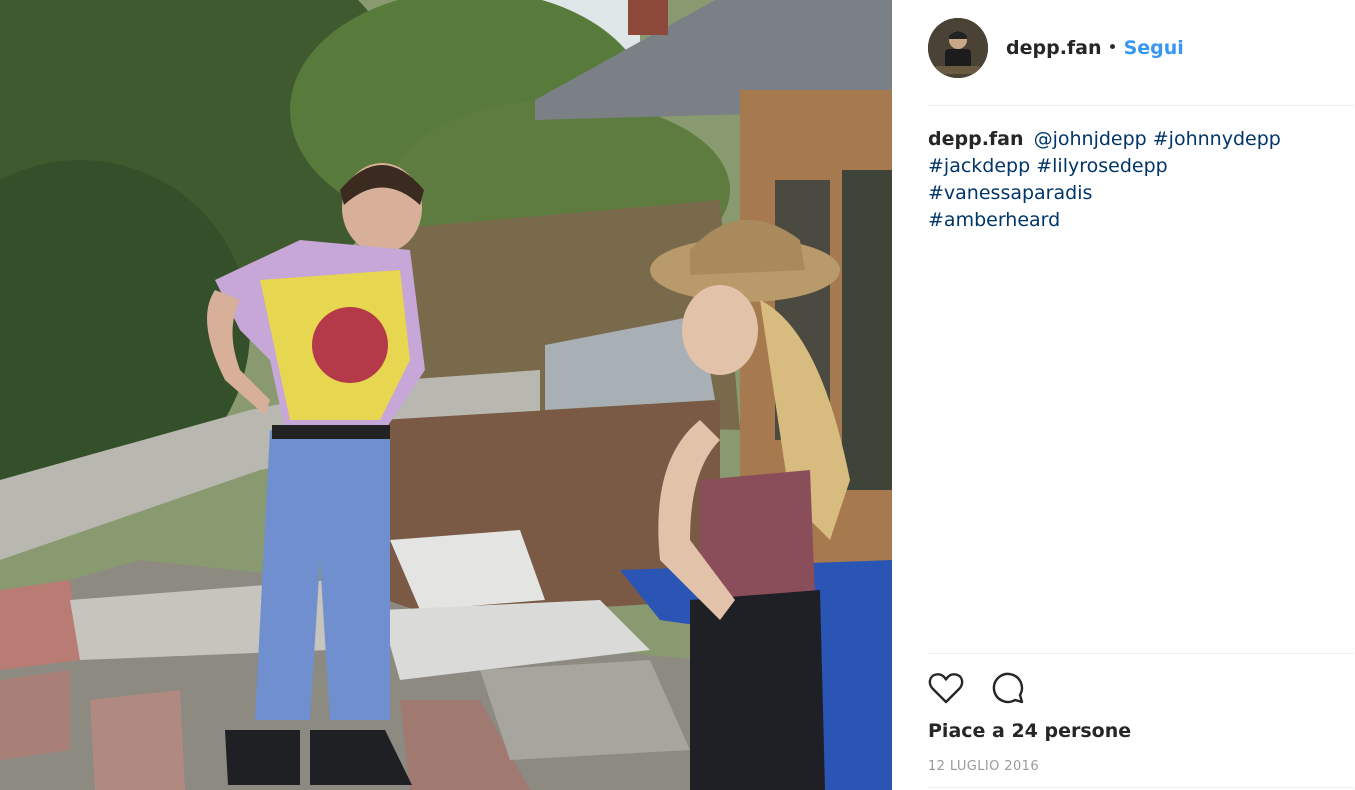  Describe the element at coordinates (1154, 48) in the screenshot. I see `follow-button: Segui` at that location.